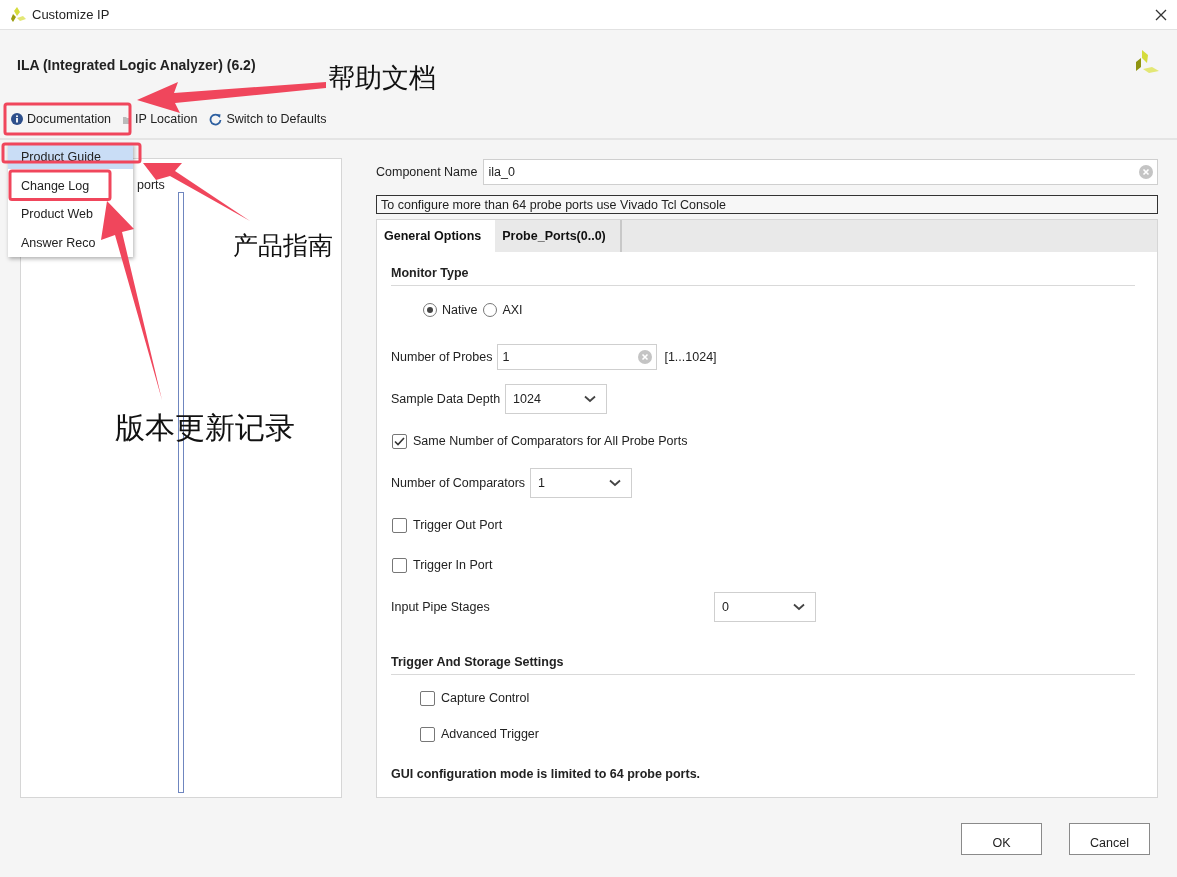 This screenshot has height=877, width=1177. What do you see at coordinates (399, 441) in the screenshot?
I see `checkmark-icon` at bounding box center [399, 441].